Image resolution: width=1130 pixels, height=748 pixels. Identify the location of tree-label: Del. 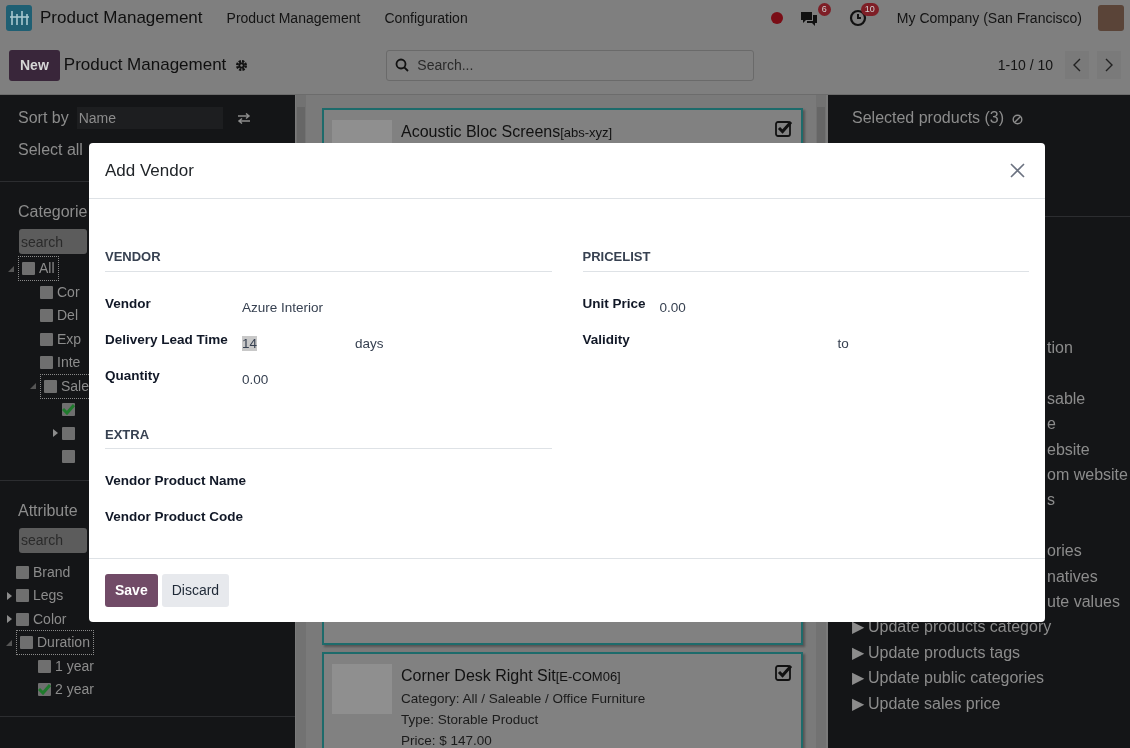
(67, 316).